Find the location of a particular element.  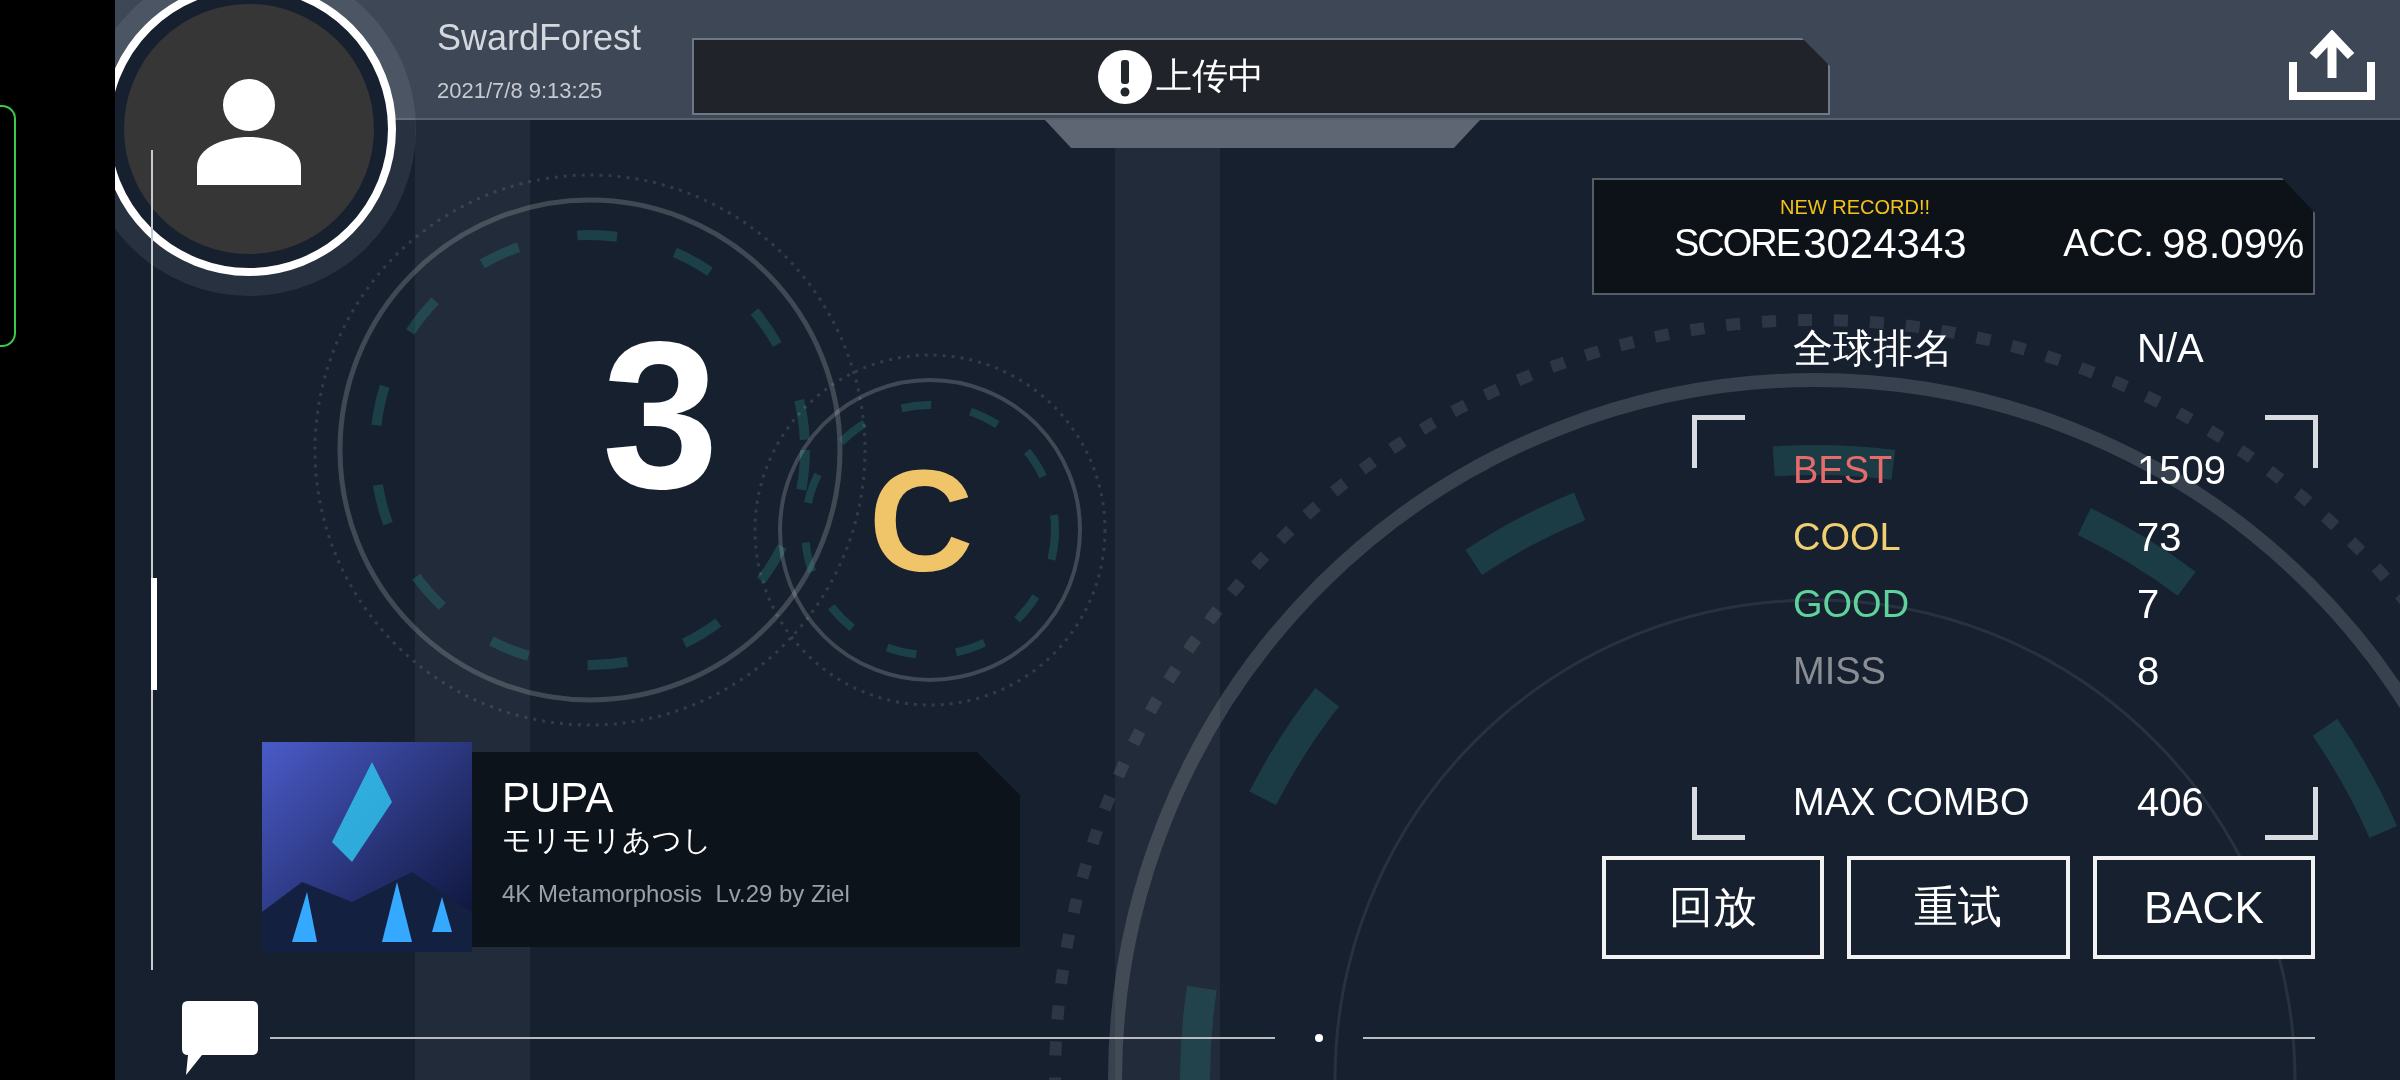

alert-icon is located at coordinates (1125, 76).